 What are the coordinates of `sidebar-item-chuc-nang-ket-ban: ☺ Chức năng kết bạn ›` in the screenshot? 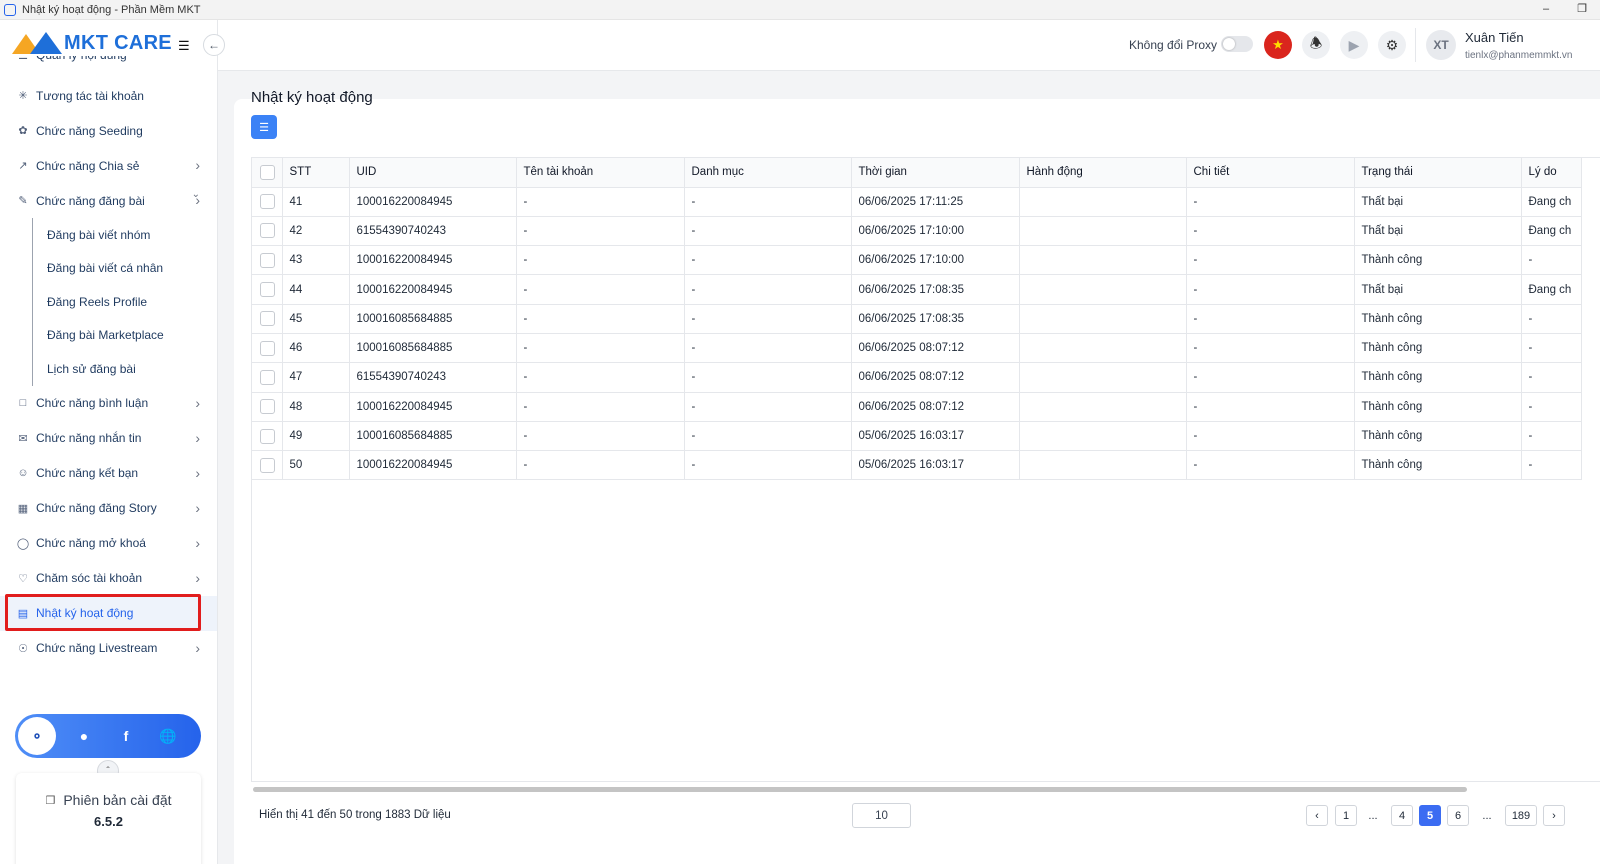 It's located at (108, 473).